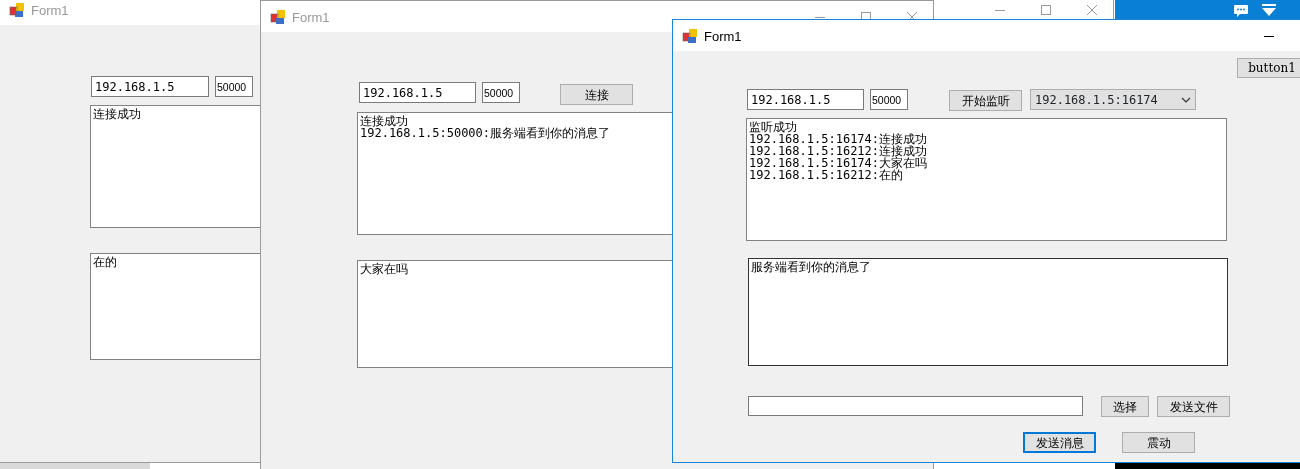  I want to click on form-button: 选择, so click(1125, 406).